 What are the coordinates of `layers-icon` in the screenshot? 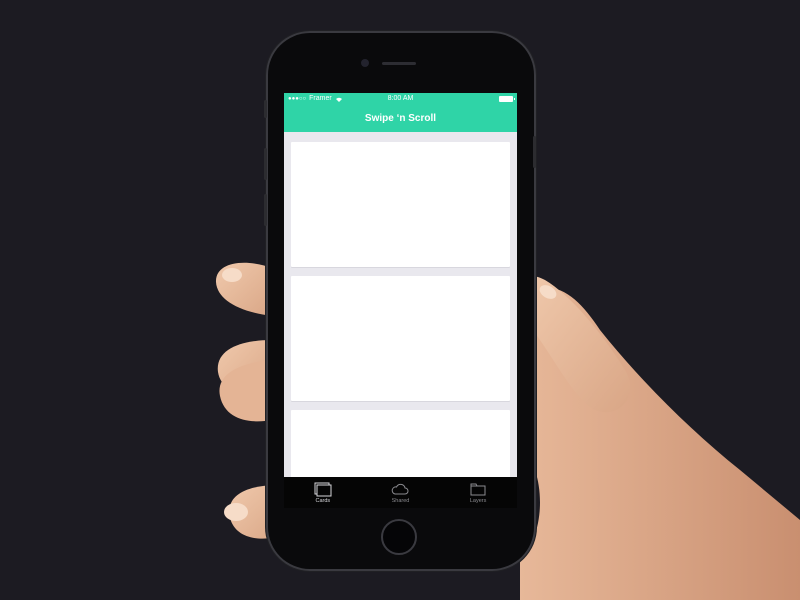 It's located at (478, 489).